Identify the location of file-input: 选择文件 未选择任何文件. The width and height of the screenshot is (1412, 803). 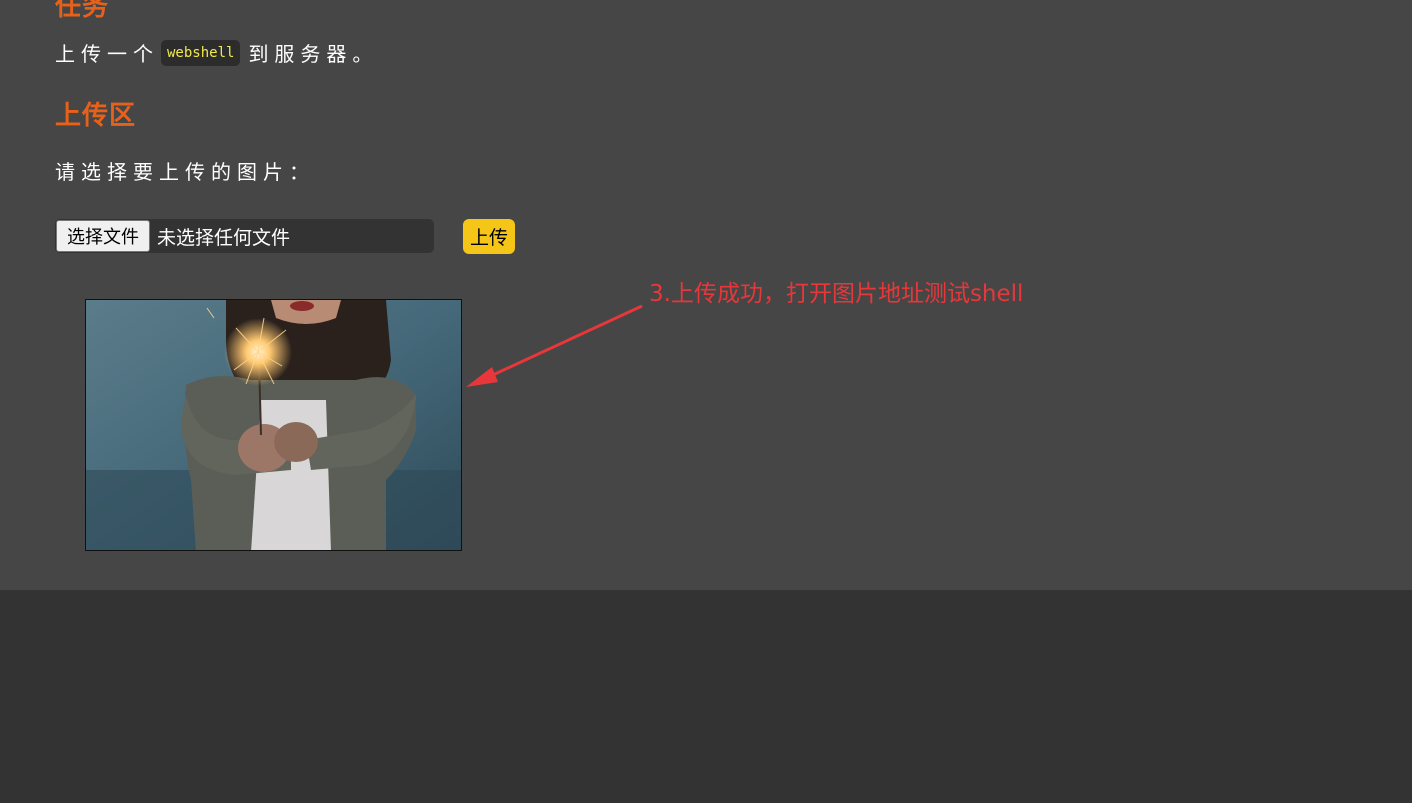
(244, 236).